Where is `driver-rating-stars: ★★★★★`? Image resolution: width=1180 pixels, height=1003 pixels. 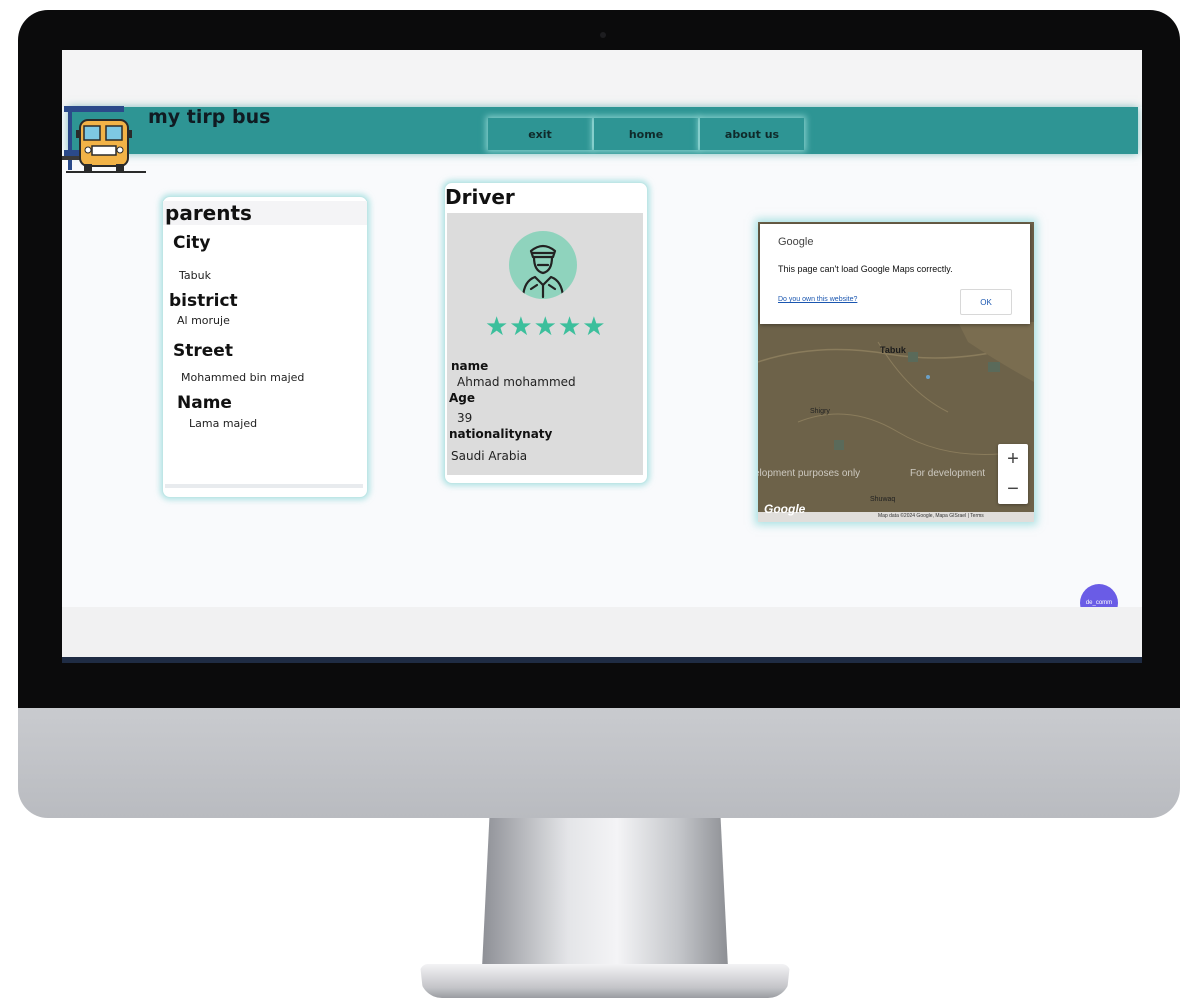 driver-rating-stars: ★★★★★ is located at coordinates (546, 326).